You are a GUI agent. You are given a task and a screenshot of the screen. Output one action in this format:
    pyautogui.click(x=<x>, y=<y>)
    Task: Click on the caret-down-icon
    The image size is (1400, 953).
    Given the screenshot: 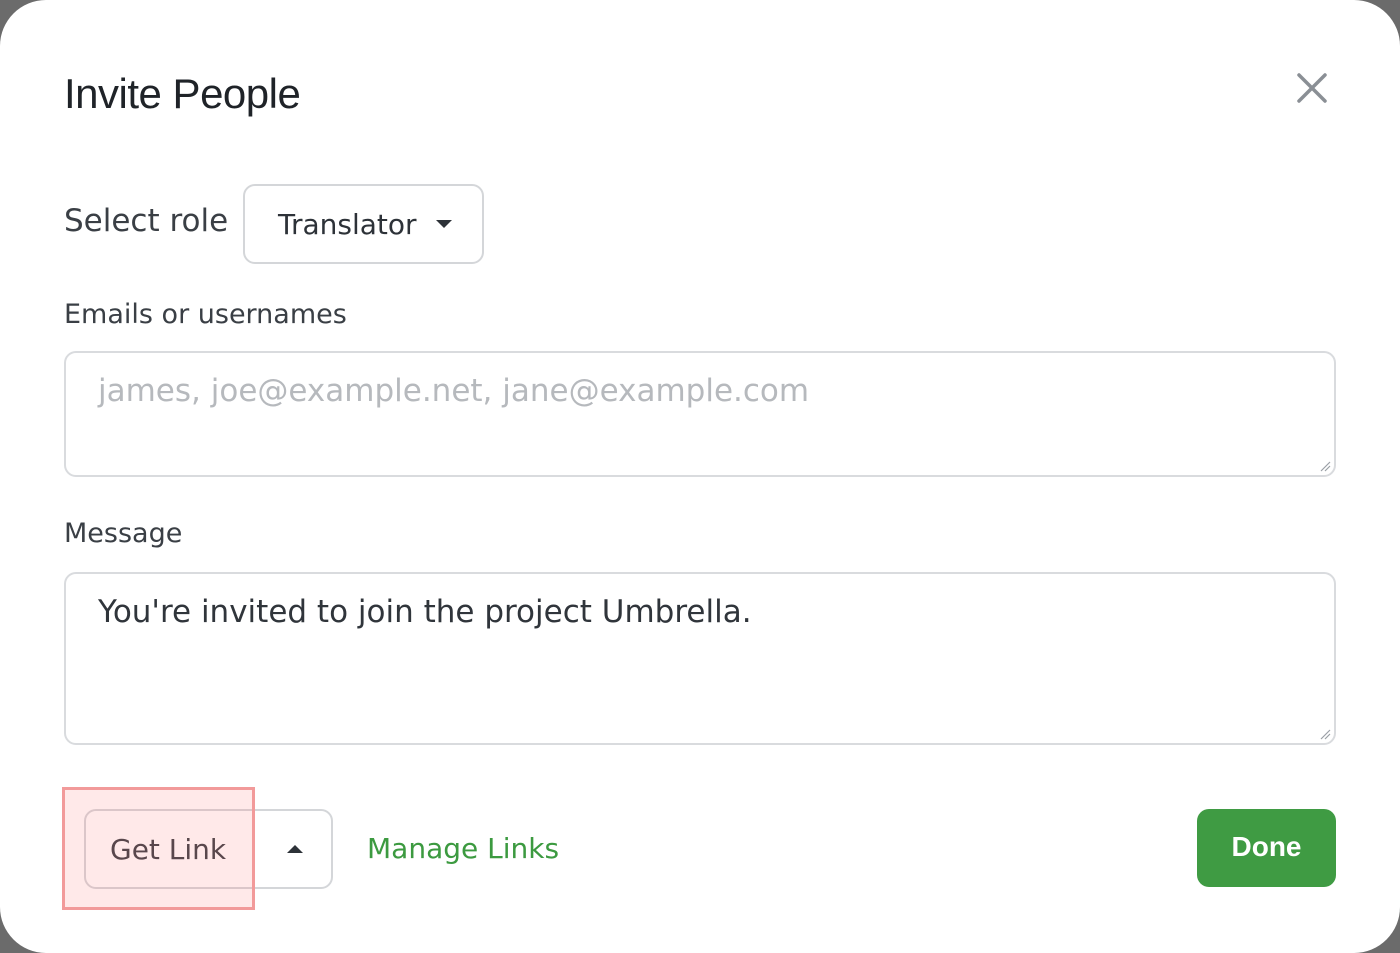 What is the action you would take?
    pyautogui.click(x=444, y=224)
    